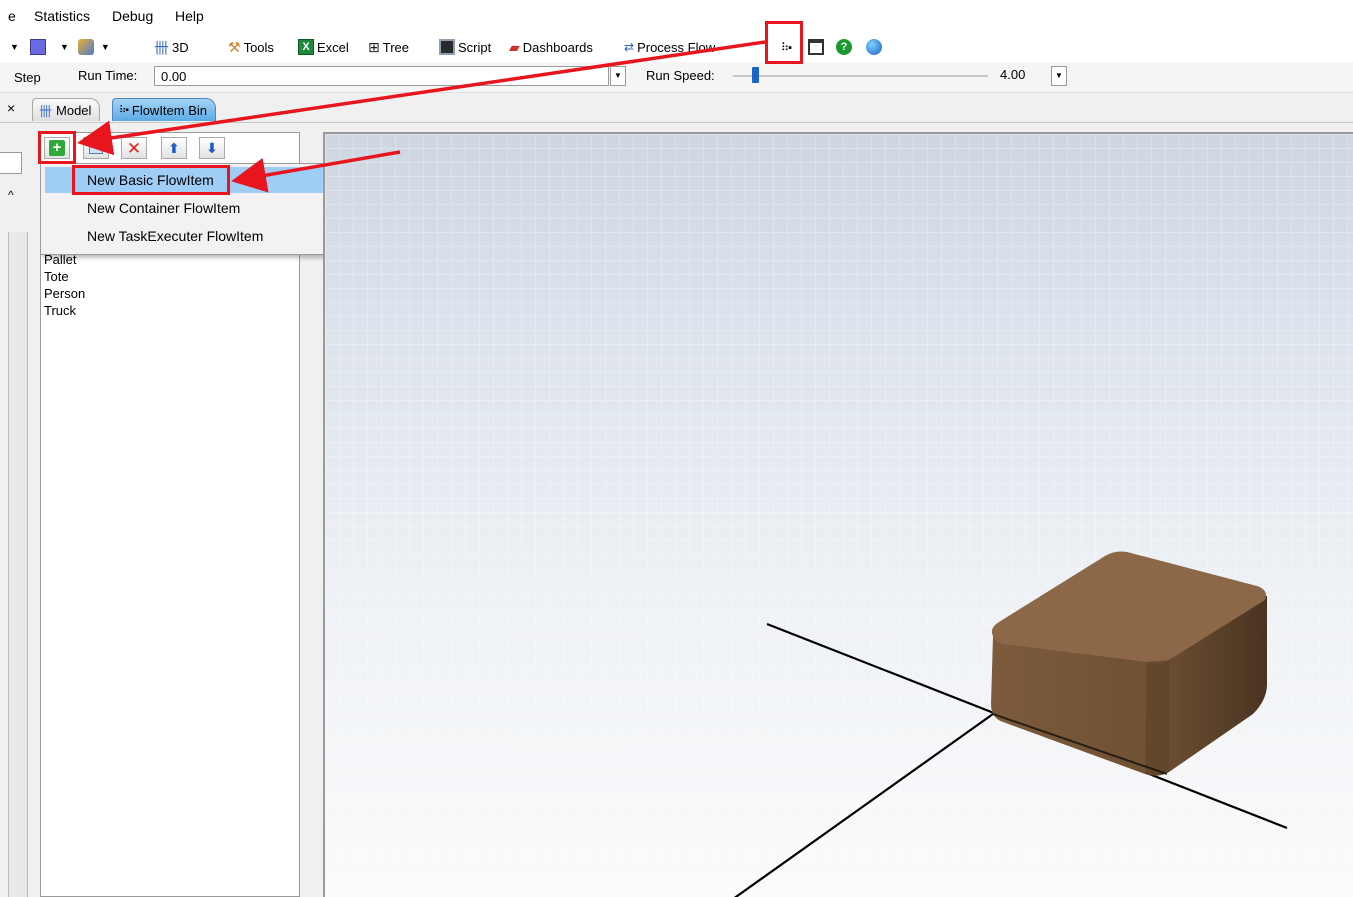  I want to click on arrow-up-icon: ⬆, so click(174, 147).